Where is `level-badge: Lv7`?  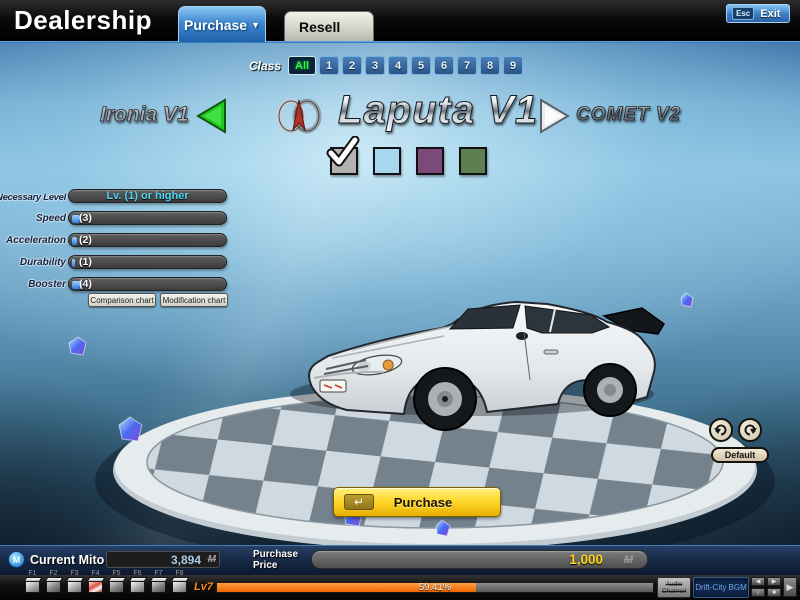
level-badge: Lv7 is located at coordinates (203, 587).